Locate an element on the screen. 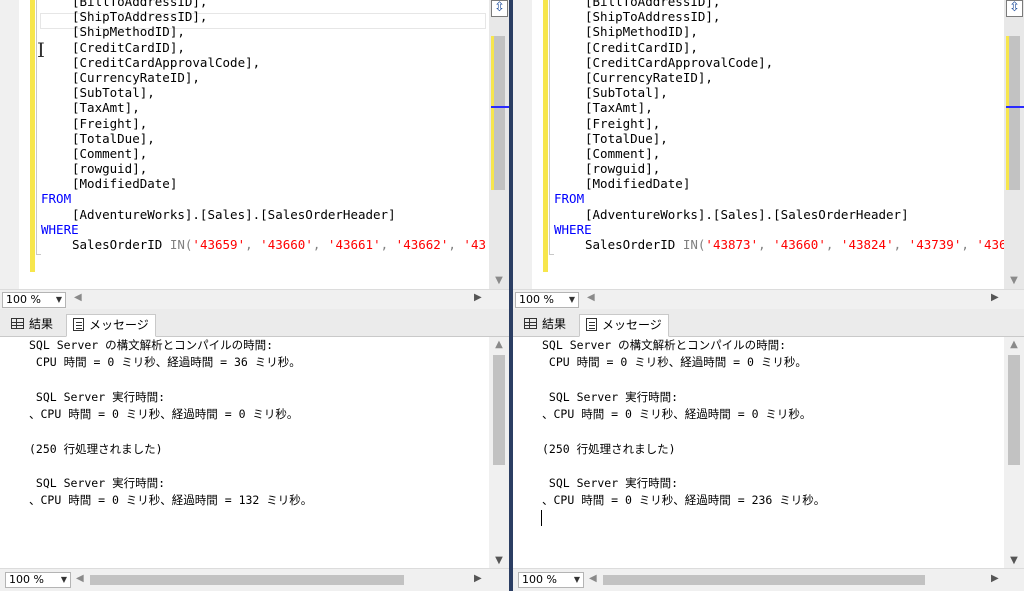  message-line: 、CPU 時間 = 0 ミリ秒、経過時間 = 132 ミリ秒。 is located at coordinates (171, 500).